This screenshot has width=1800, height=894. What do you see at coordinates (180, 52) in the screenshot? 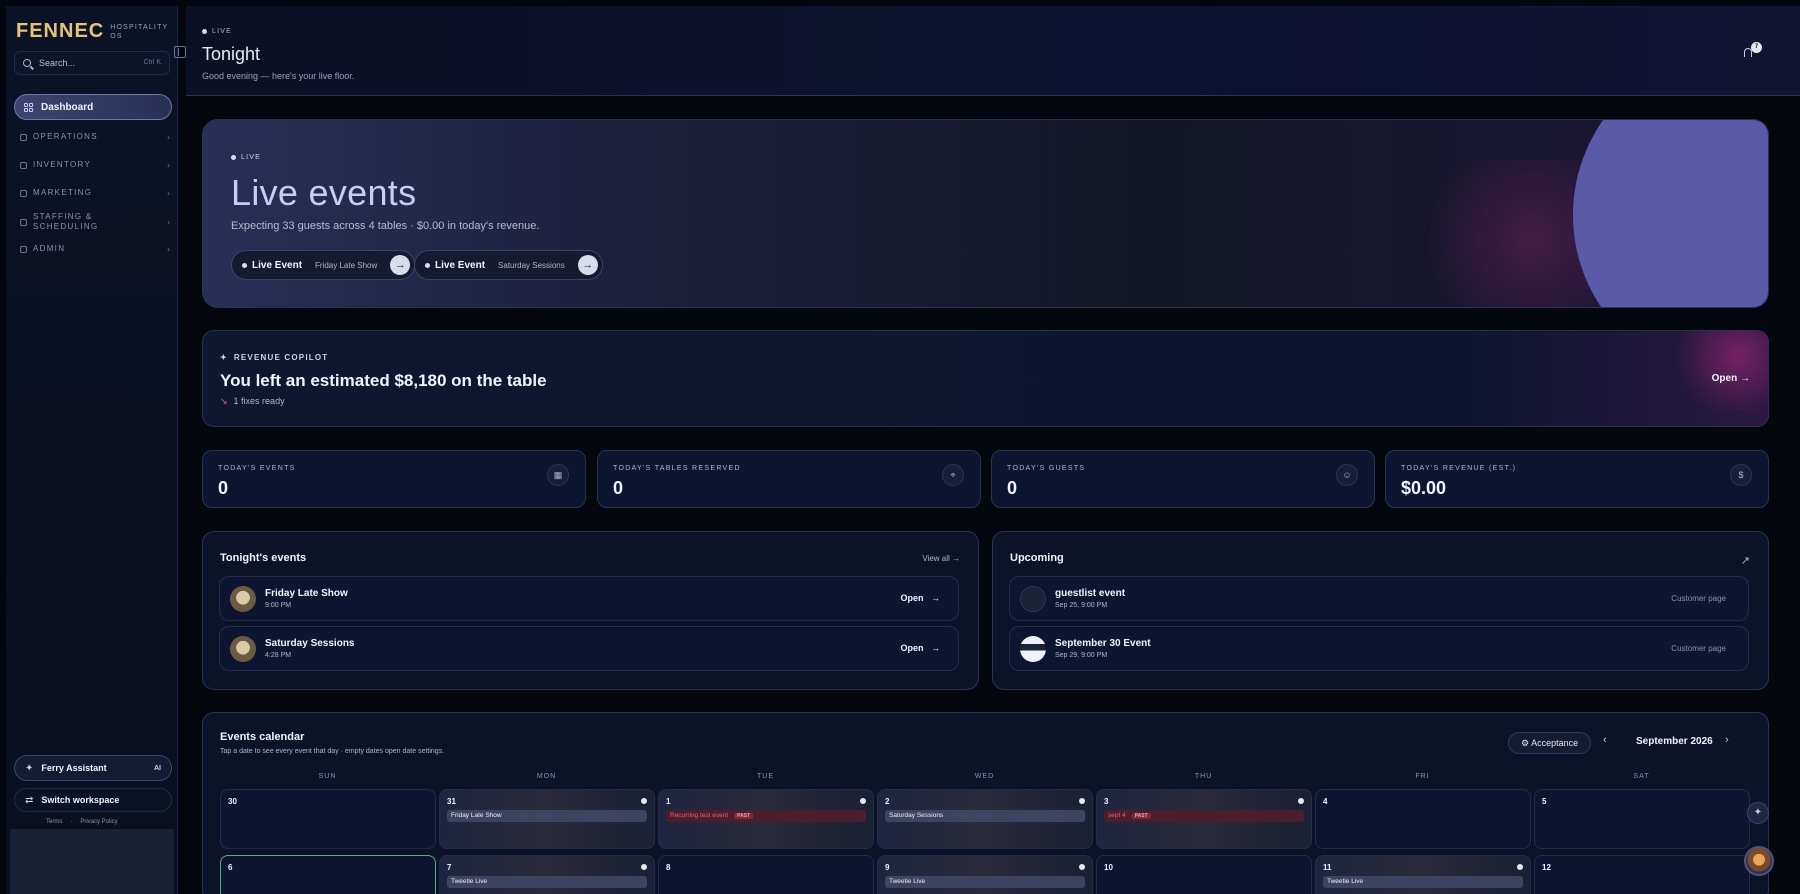
I see `collapse-sidebar-icon` at bounding box center [180, 52].